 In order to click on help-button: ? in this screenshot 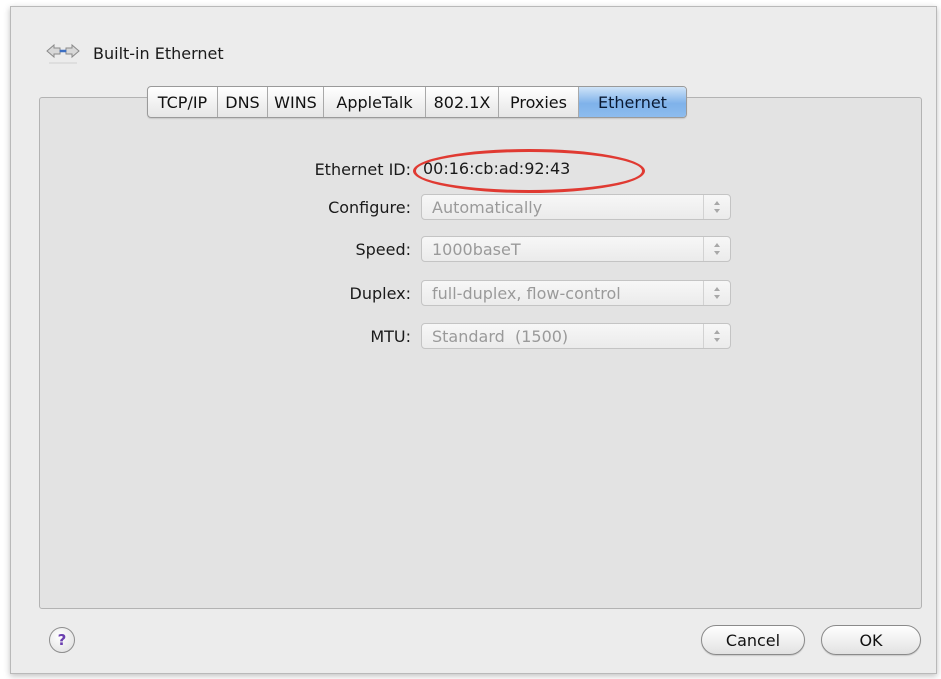, I will do `click(62, 640)`.